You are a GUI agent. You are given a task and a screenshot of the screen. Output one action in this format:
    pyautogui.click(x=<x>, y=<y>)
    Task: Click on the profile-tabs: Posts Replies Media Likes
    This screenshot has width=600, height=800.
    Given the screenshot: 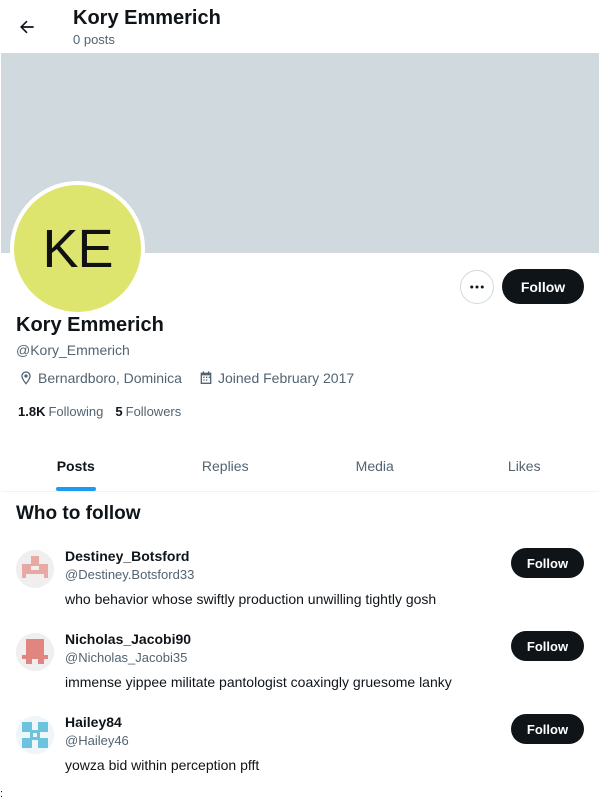 What is the action you would take?
    pyautogui.click(x=300, y=466)
    